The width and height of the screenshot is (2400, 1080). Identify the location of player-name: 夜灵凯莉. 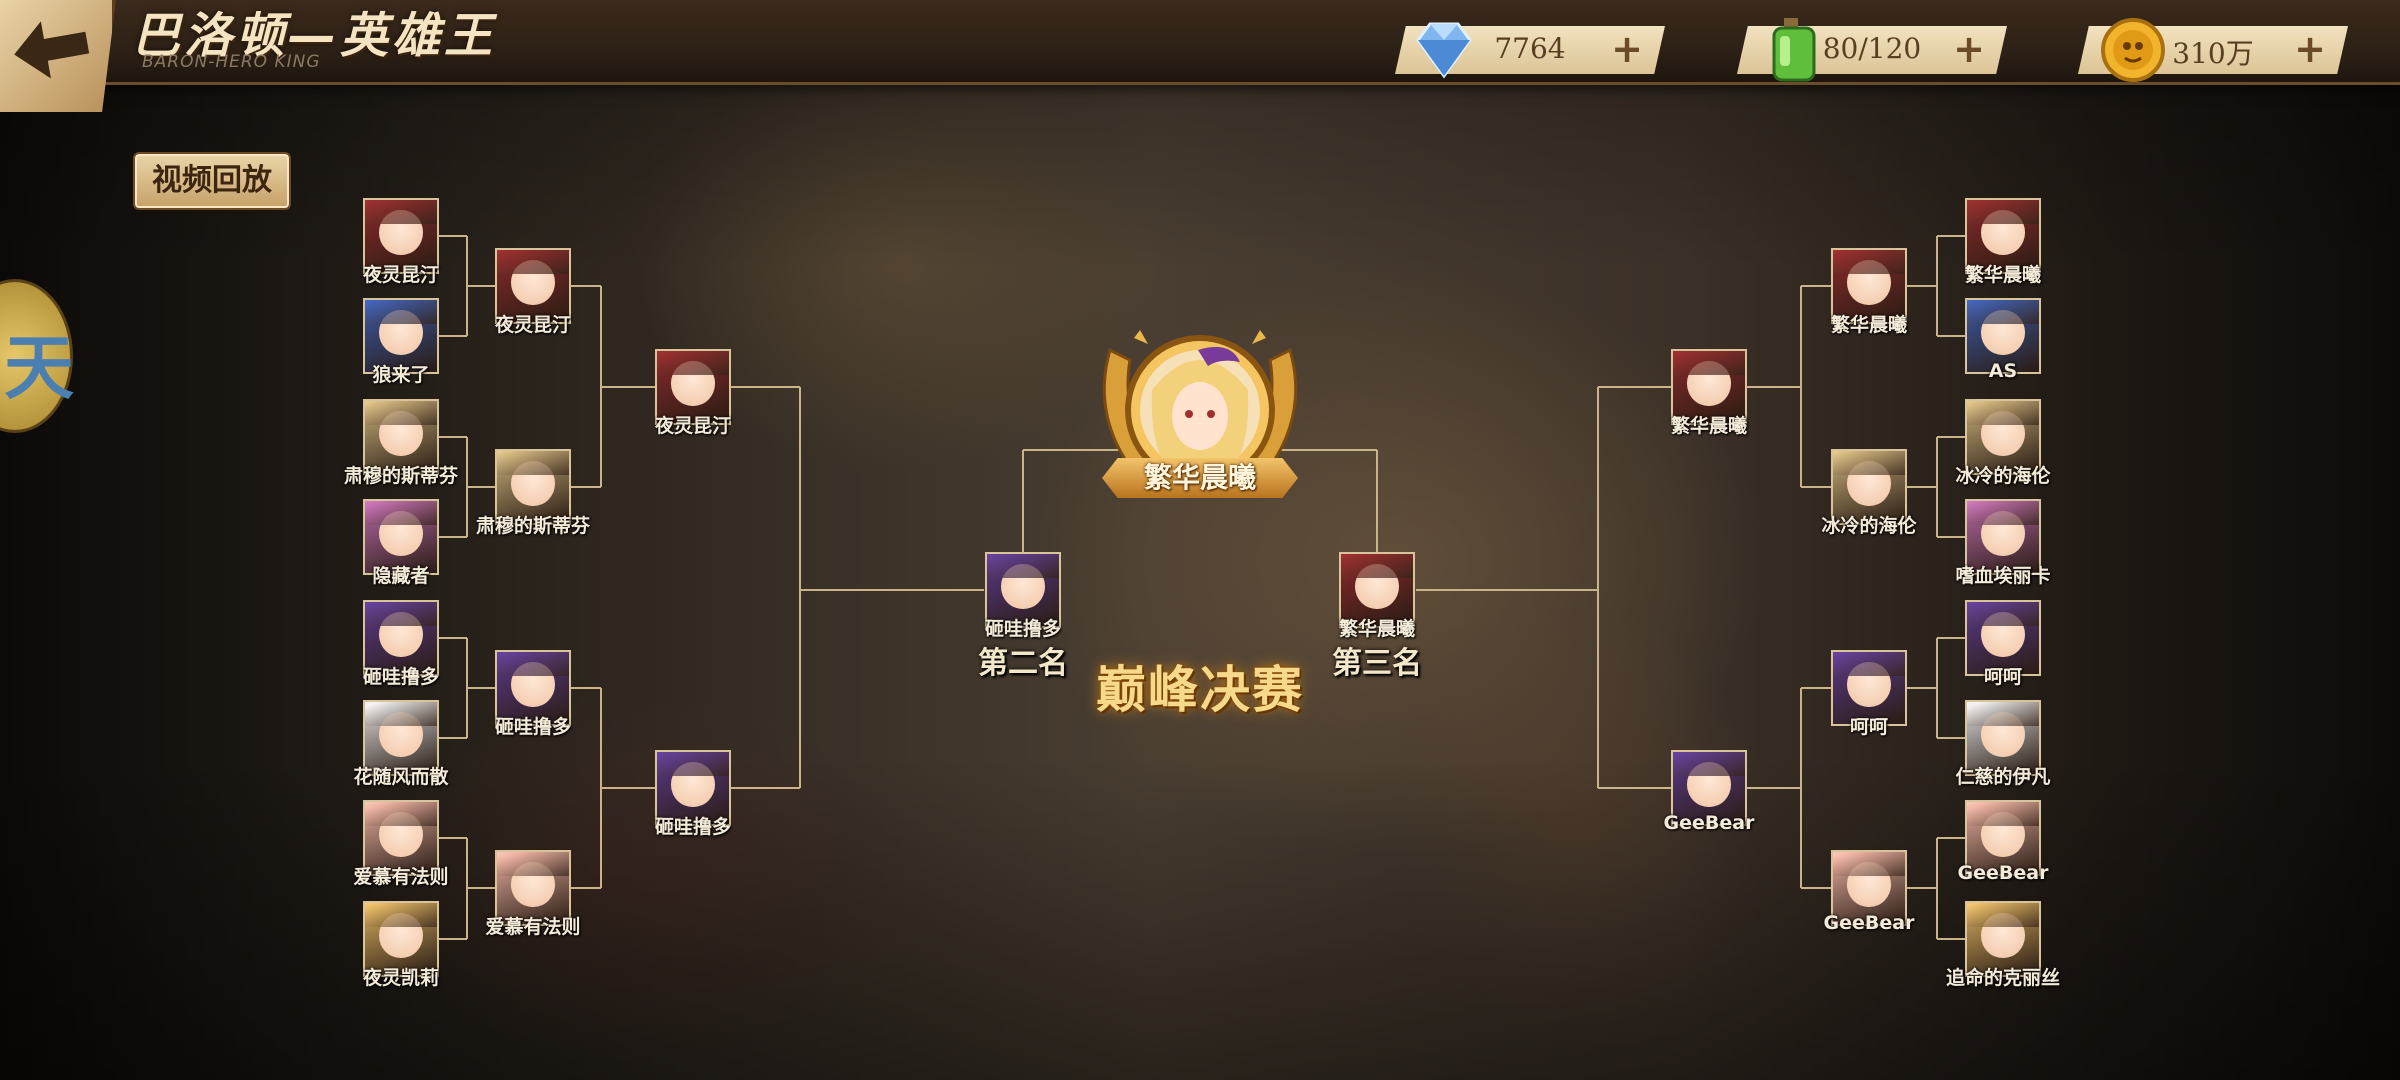
(400, 978).